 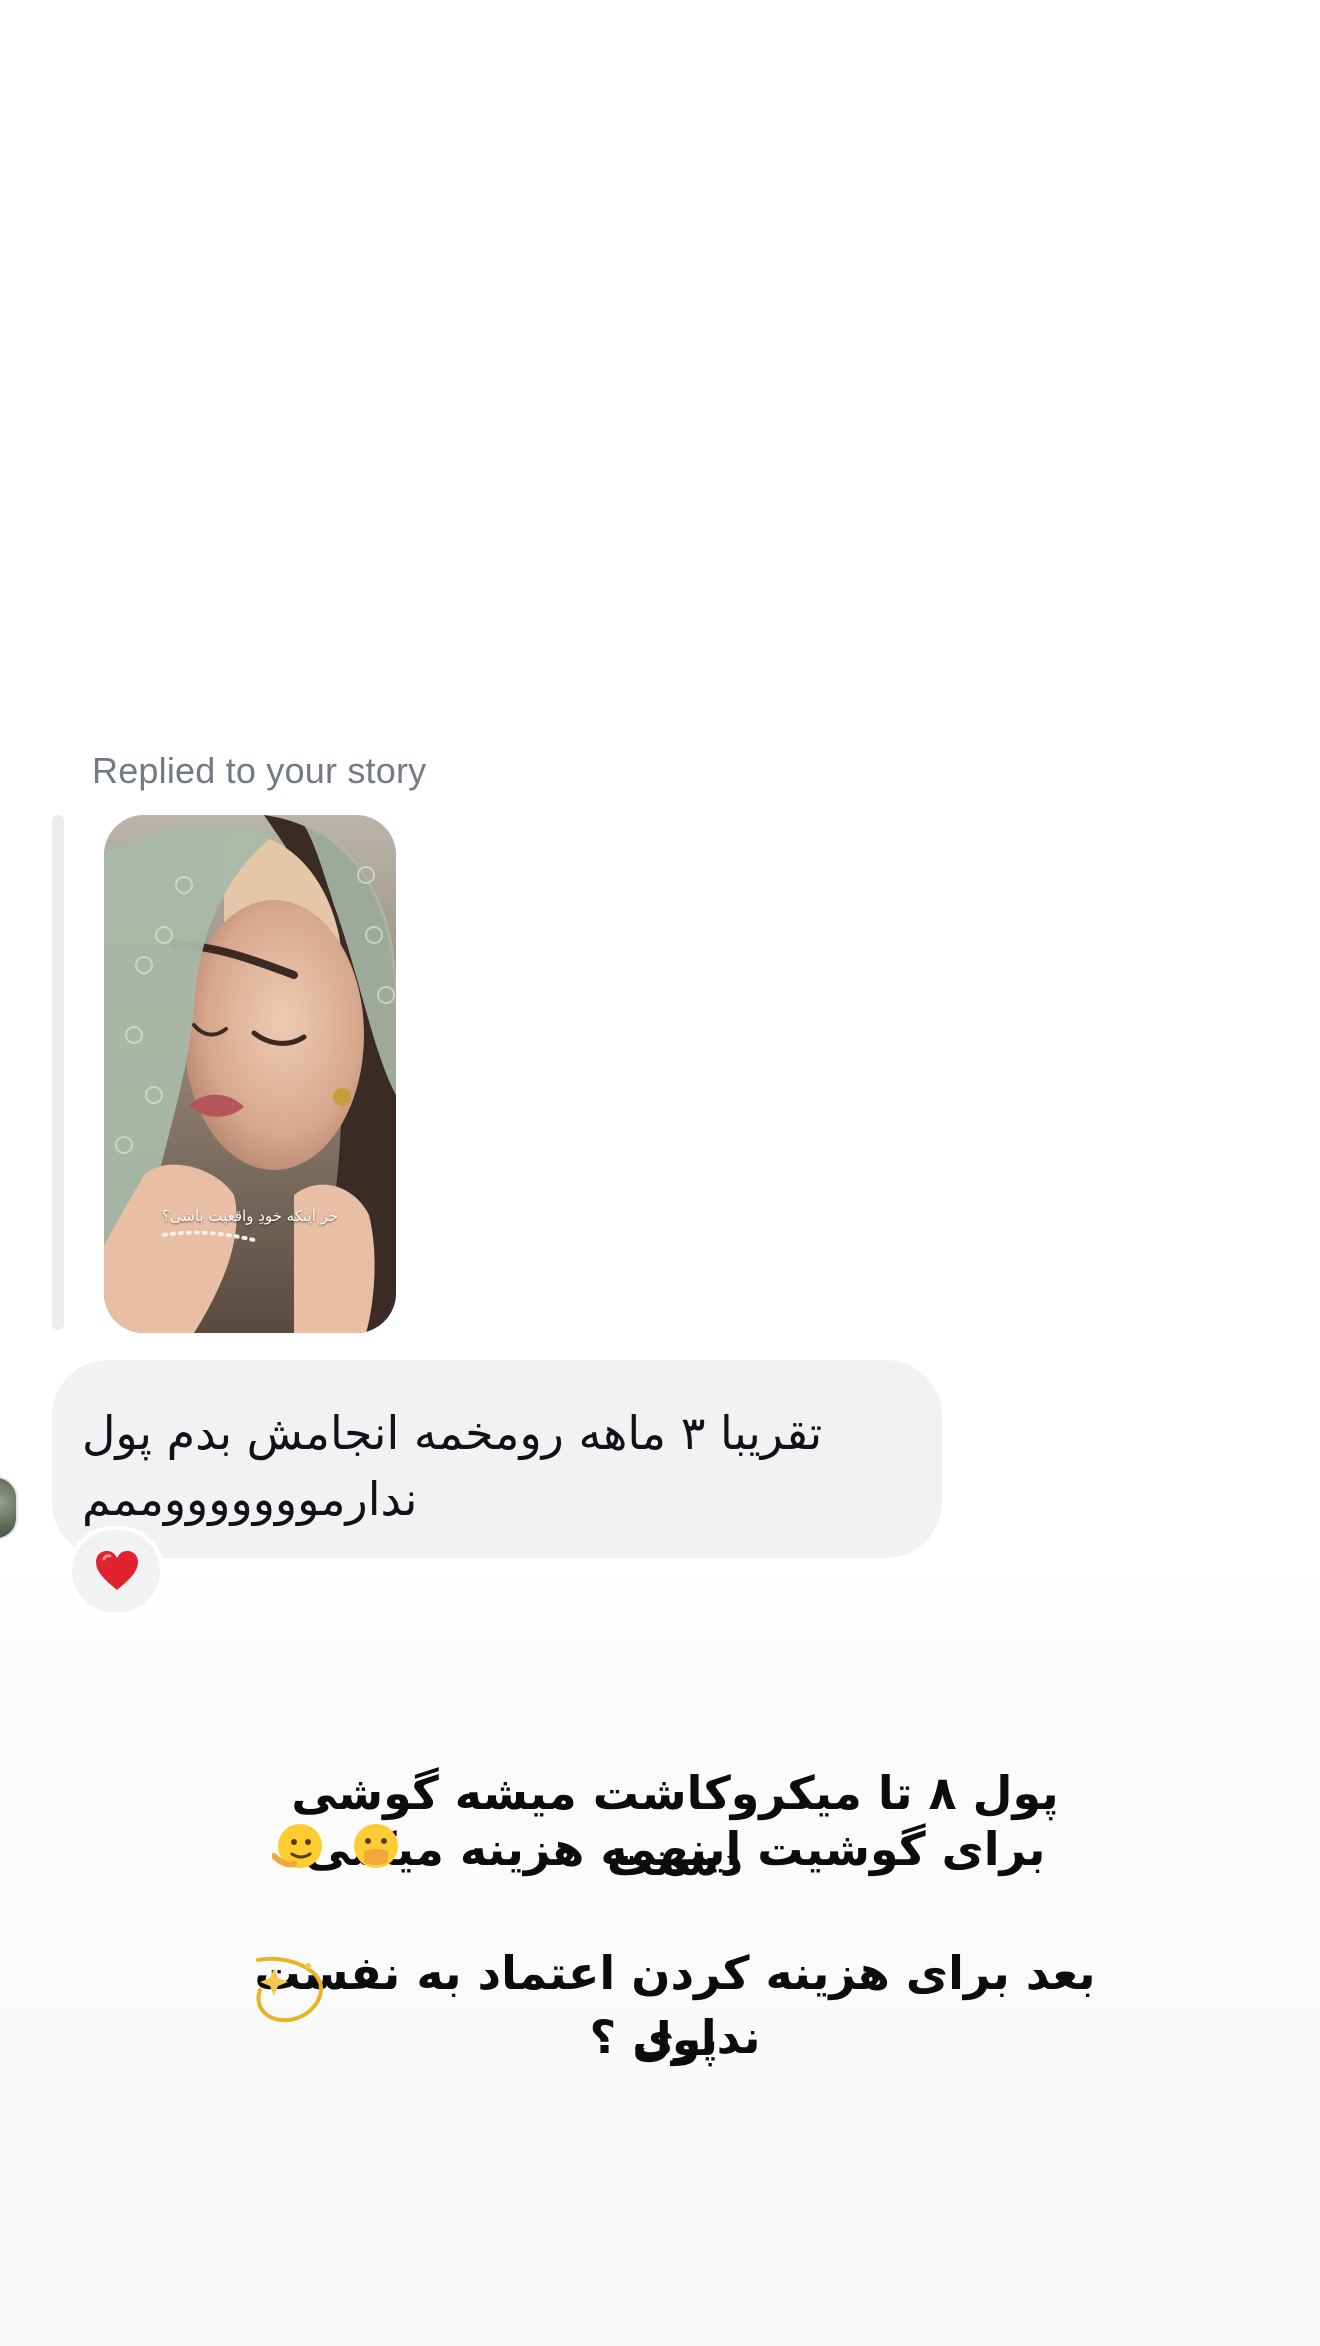 I want to click on hand-over-mouth-emoji-icon, so click(x=376, y=1846).